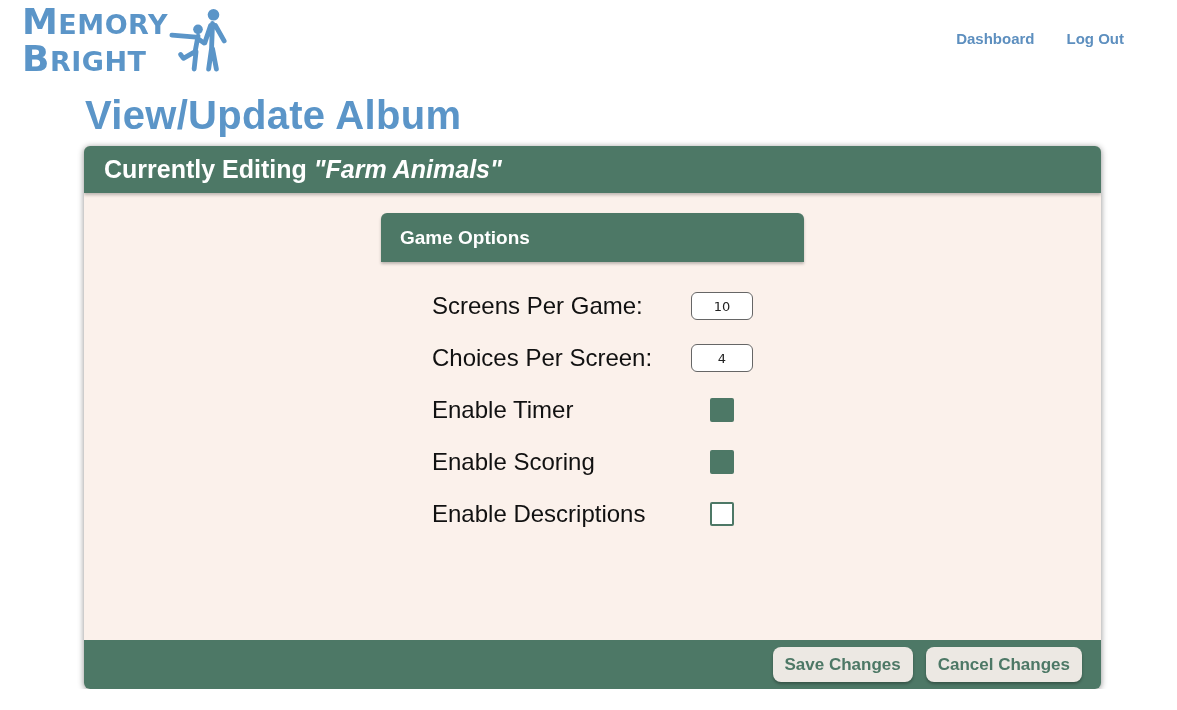 Image resolution: width=1177 pixels, height=710 pixels. What do you see at coordinates (539, 514) in the screenshot?
I see `field-label: Enable Descriptions` at bounding box center [539, 514].